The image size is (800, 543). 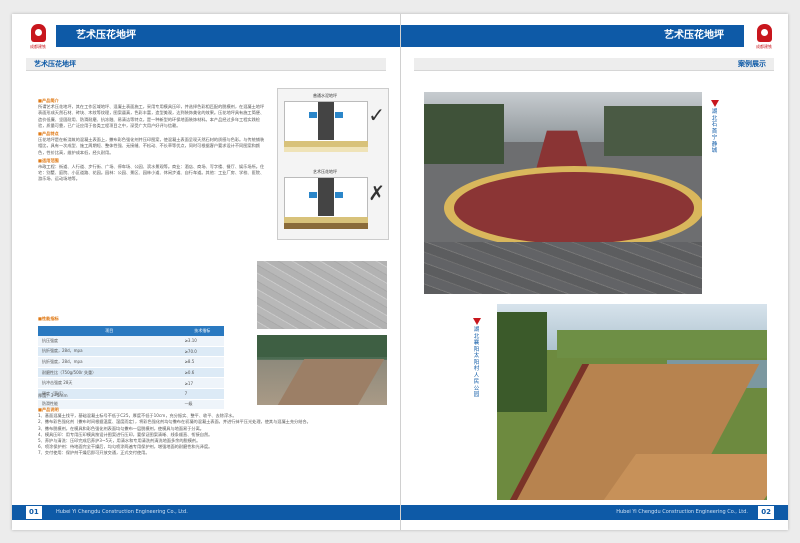 I want to click on case-photo-park-path, so click(x=632, y=402).